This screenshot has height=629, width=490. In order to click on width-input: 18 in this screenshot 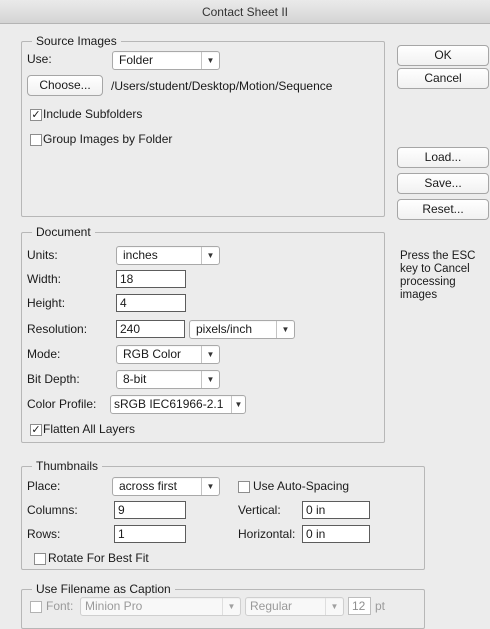, I will do `click(151, 279)`.